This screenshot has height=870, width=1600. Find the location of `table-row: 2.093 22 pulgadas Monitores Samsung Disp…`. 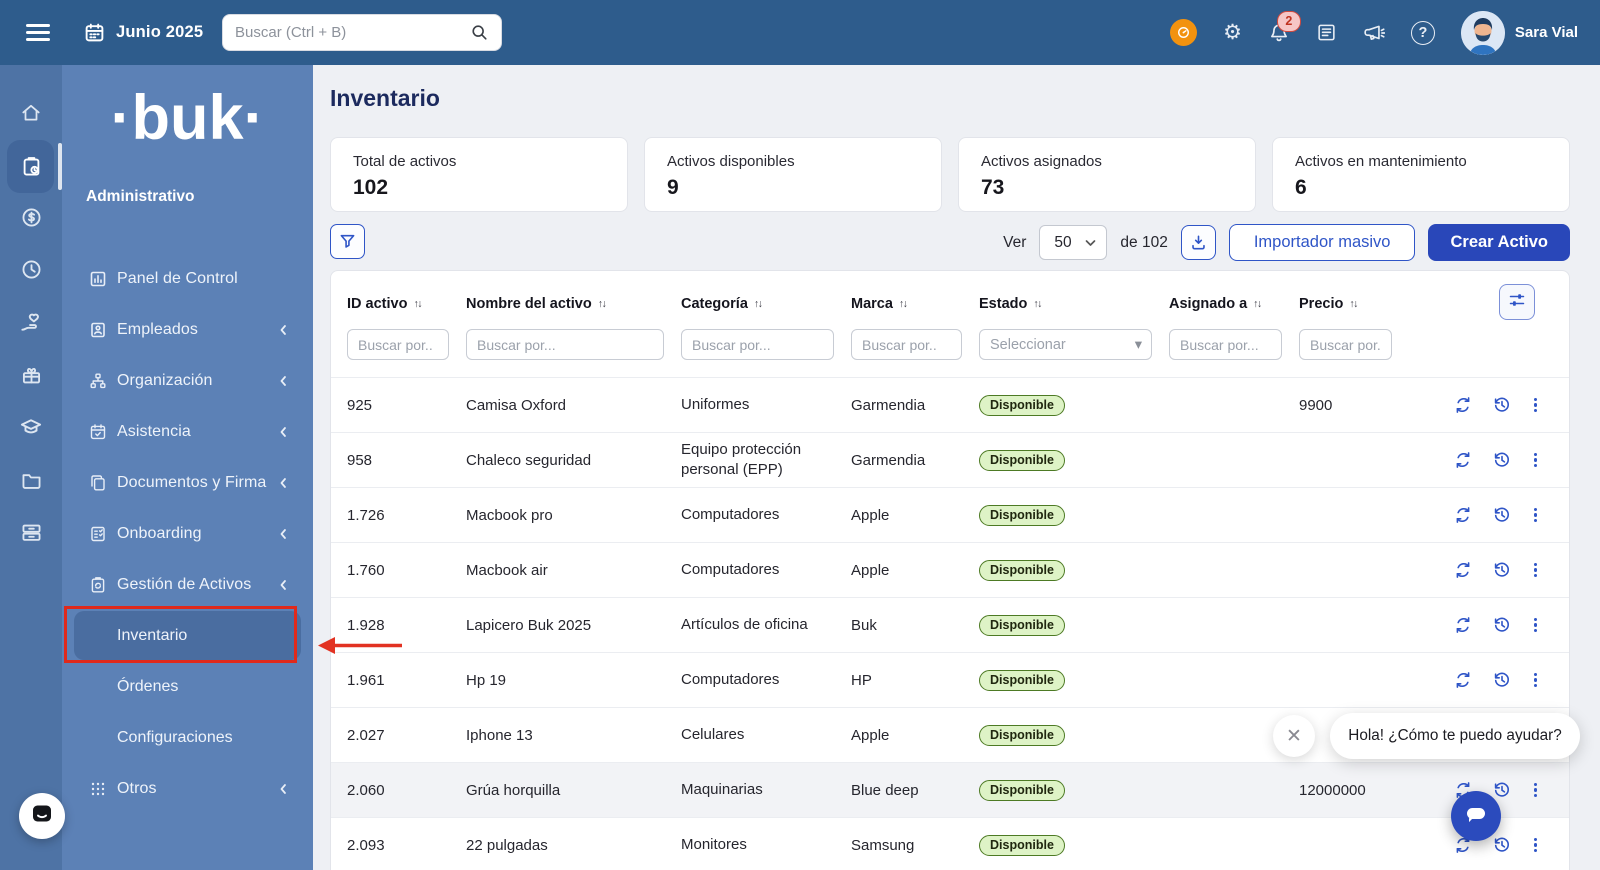

table-row: 2.093 22 pulgadas Monitores Samsung Disp… is located at coordinates (950, 843).